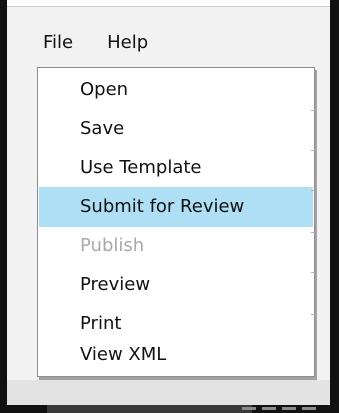 This screenshot has width=339, height=413. I want to click on window-edge-left, so click(3, 206).